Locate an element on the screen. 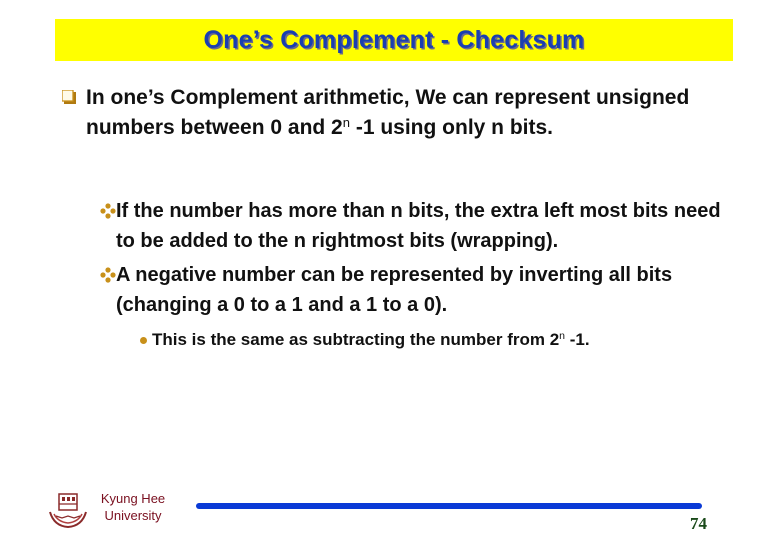  slide-title: One’s Complement - Checksum is located at coordinates (394, 39).